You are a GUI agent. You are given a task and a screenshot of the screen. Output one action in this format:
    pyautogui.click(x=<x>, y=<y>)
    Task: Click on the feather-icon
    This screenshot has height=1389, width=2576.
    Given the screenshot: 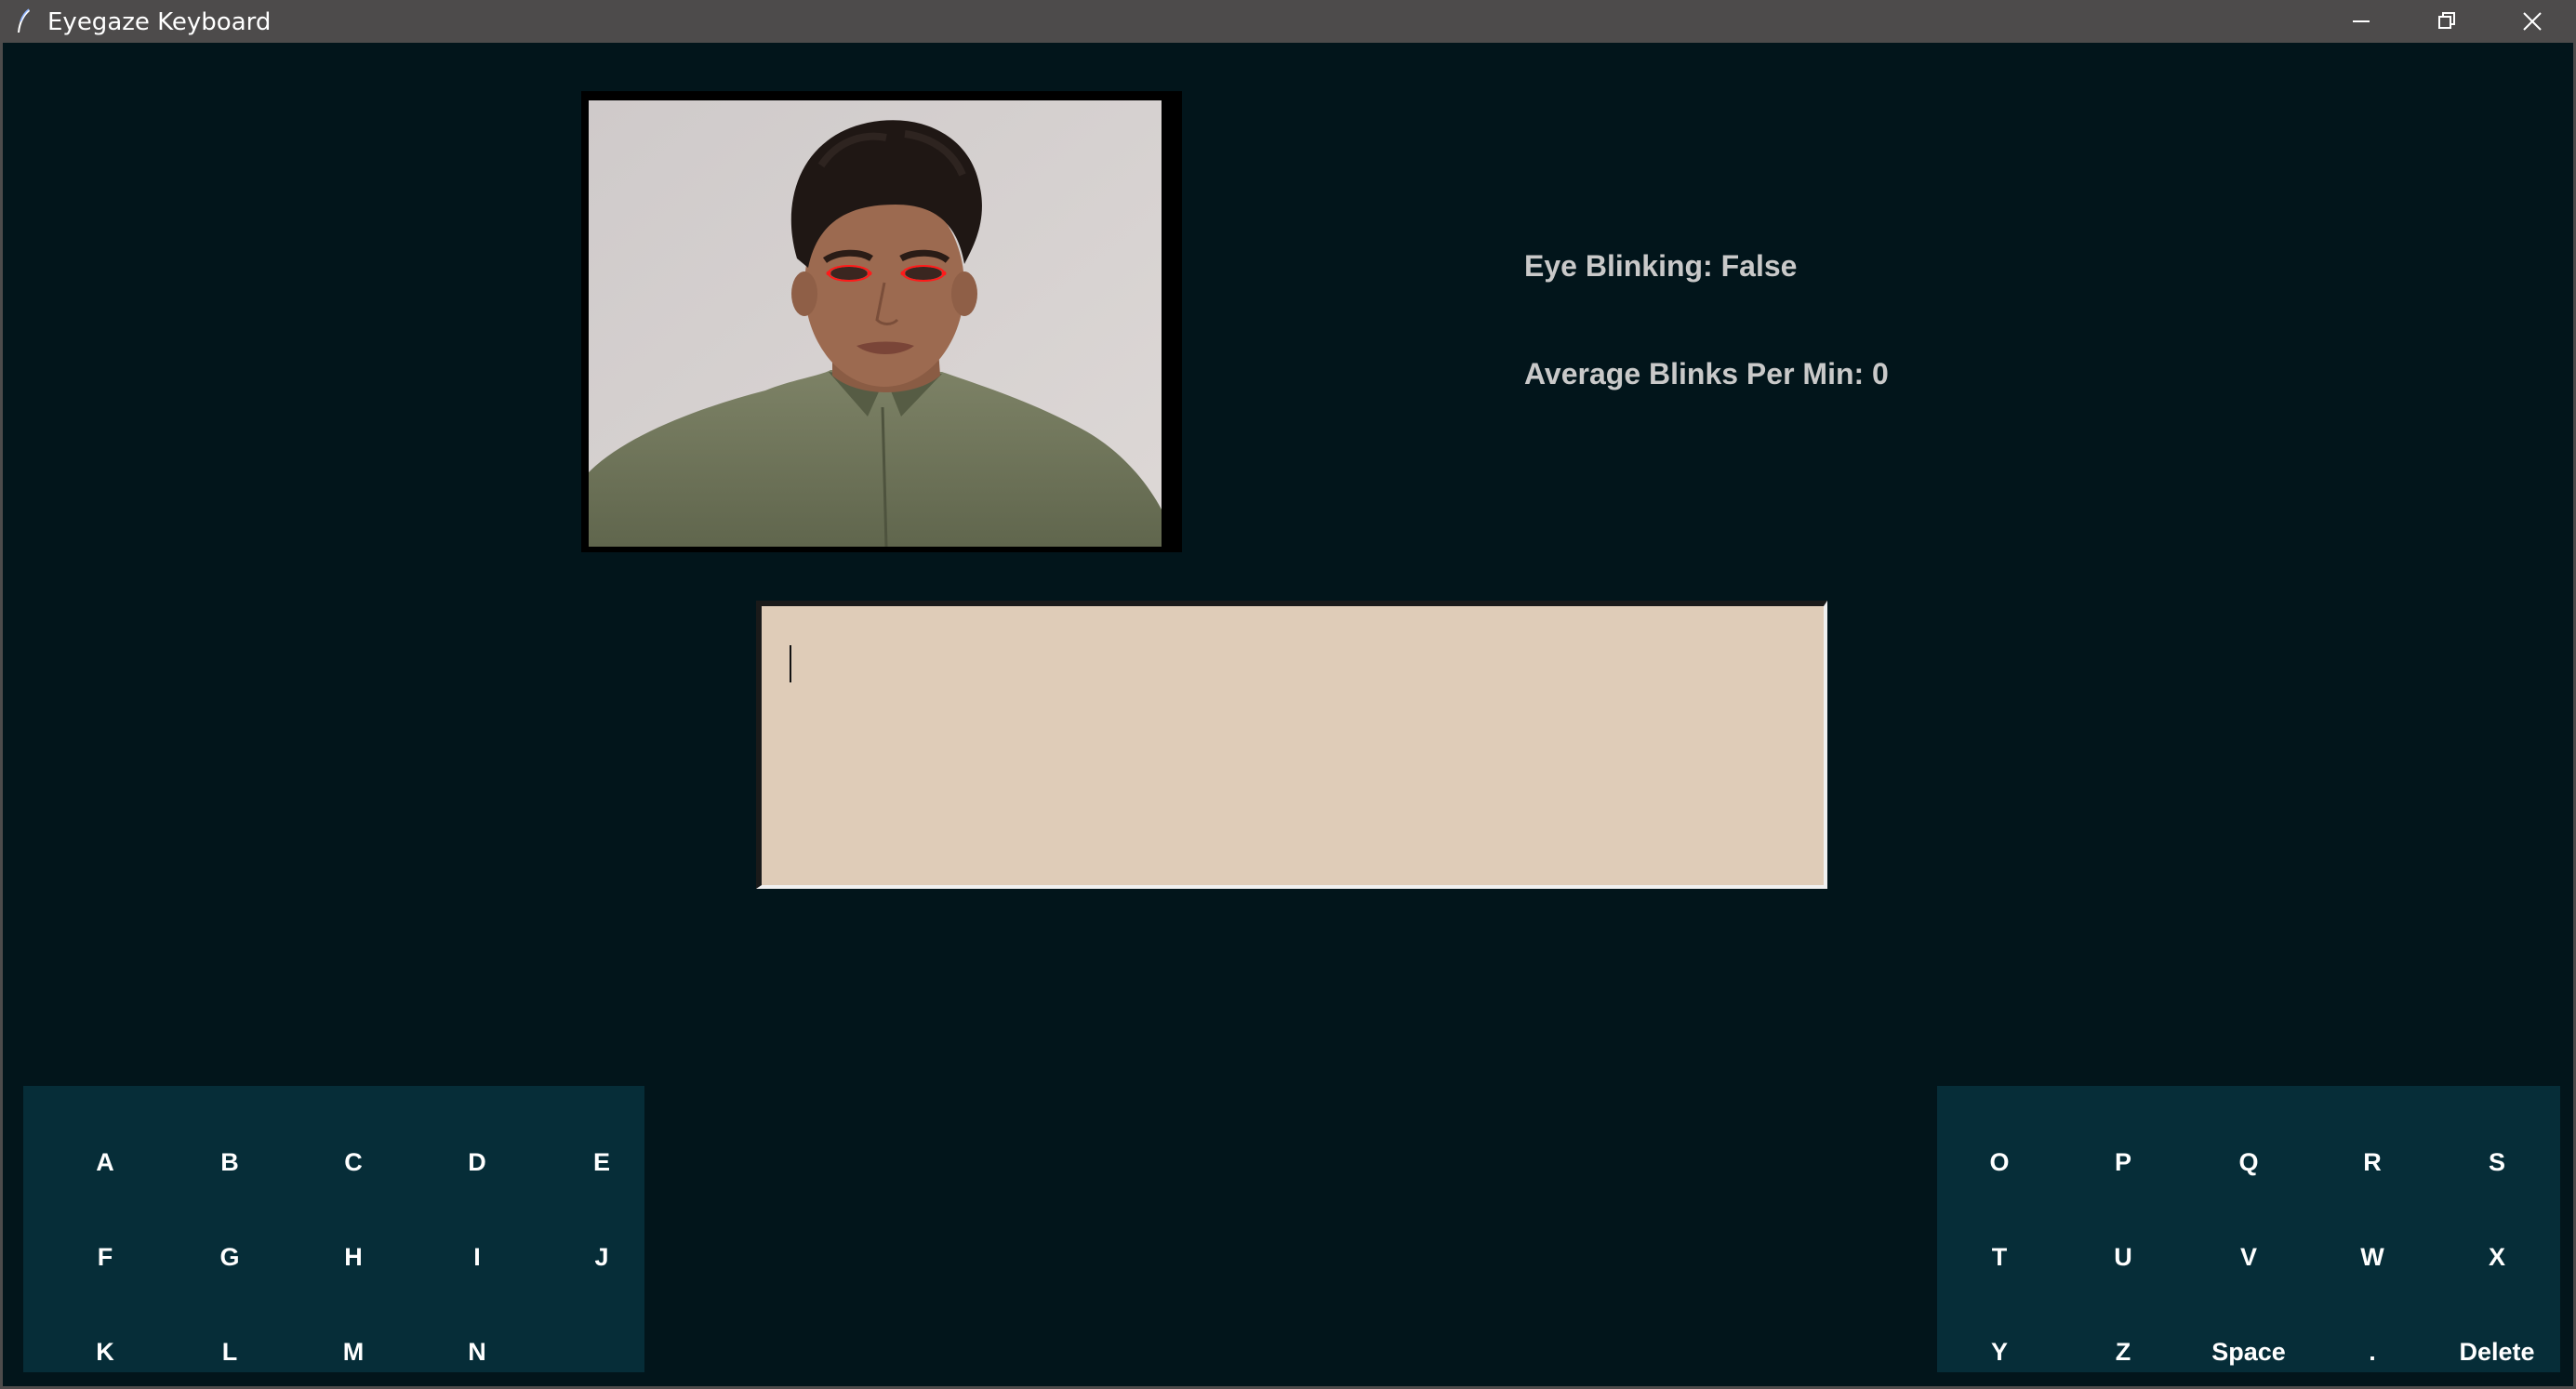 What is the action you would take?
    pyautogui.click(x=24, y=20)
    